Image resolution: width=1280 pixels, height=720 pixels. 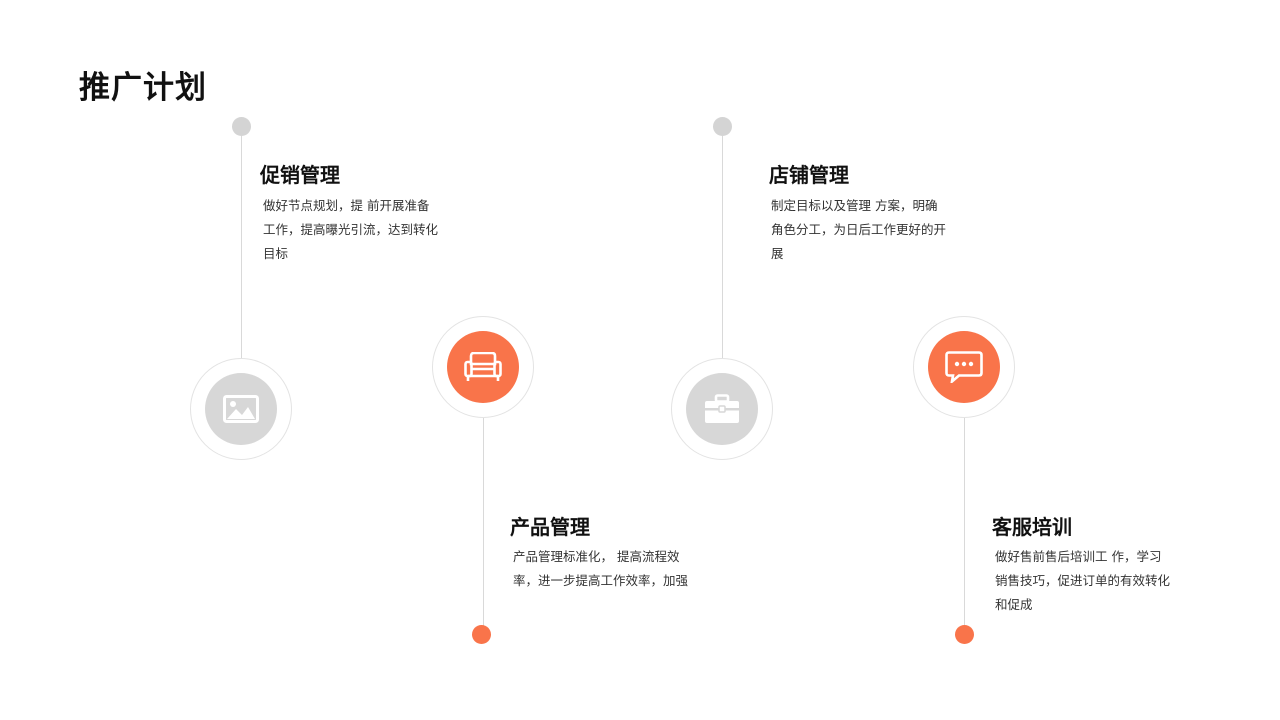 I want to click on promotion-icon-badge, so click(x=241, y=409).